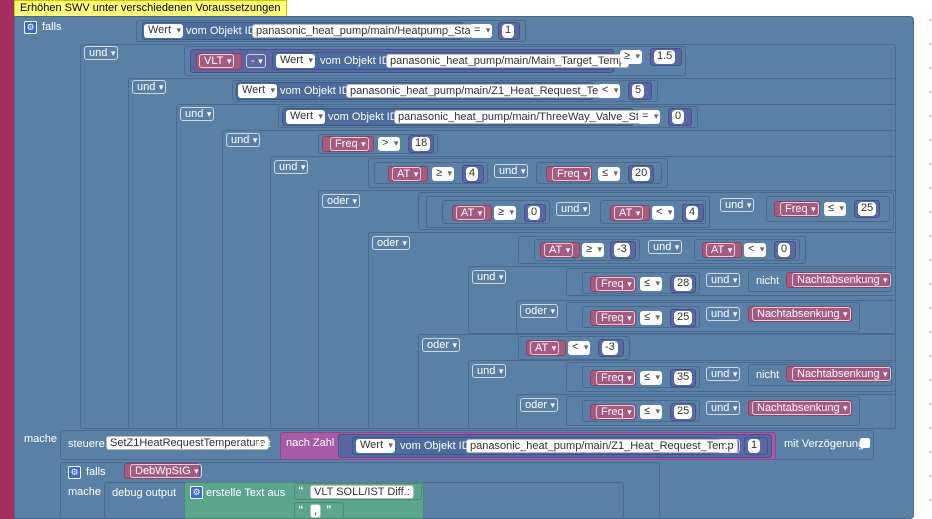  What do you see at coordinates (217, 61) in the screenshot?
I see `var-vlt-dropdown: VLT` at bounding box center [217, 61].